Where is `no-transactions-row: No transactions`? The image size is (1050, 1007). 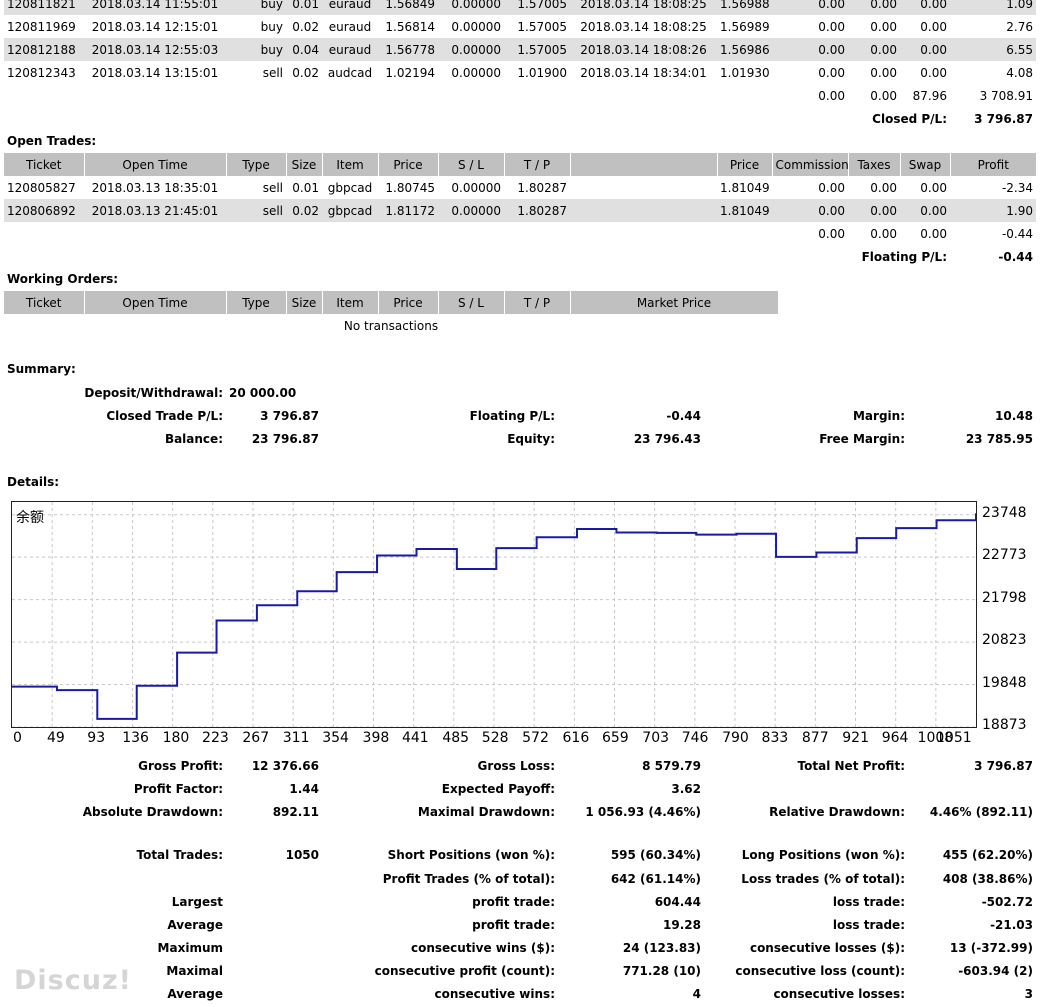
no-transactions-row: No transactions is located at coordinates (520, 325).